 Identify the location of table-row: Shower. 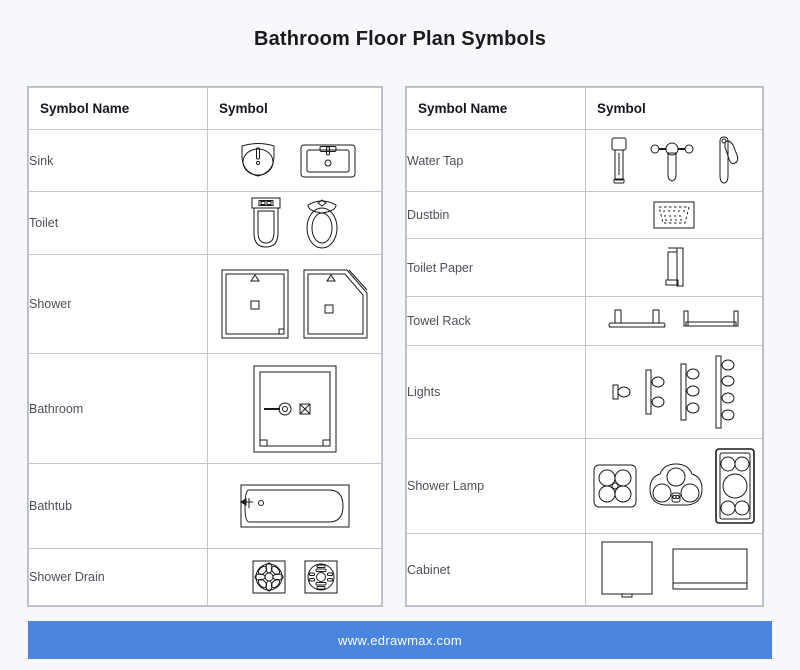
(205, 304).